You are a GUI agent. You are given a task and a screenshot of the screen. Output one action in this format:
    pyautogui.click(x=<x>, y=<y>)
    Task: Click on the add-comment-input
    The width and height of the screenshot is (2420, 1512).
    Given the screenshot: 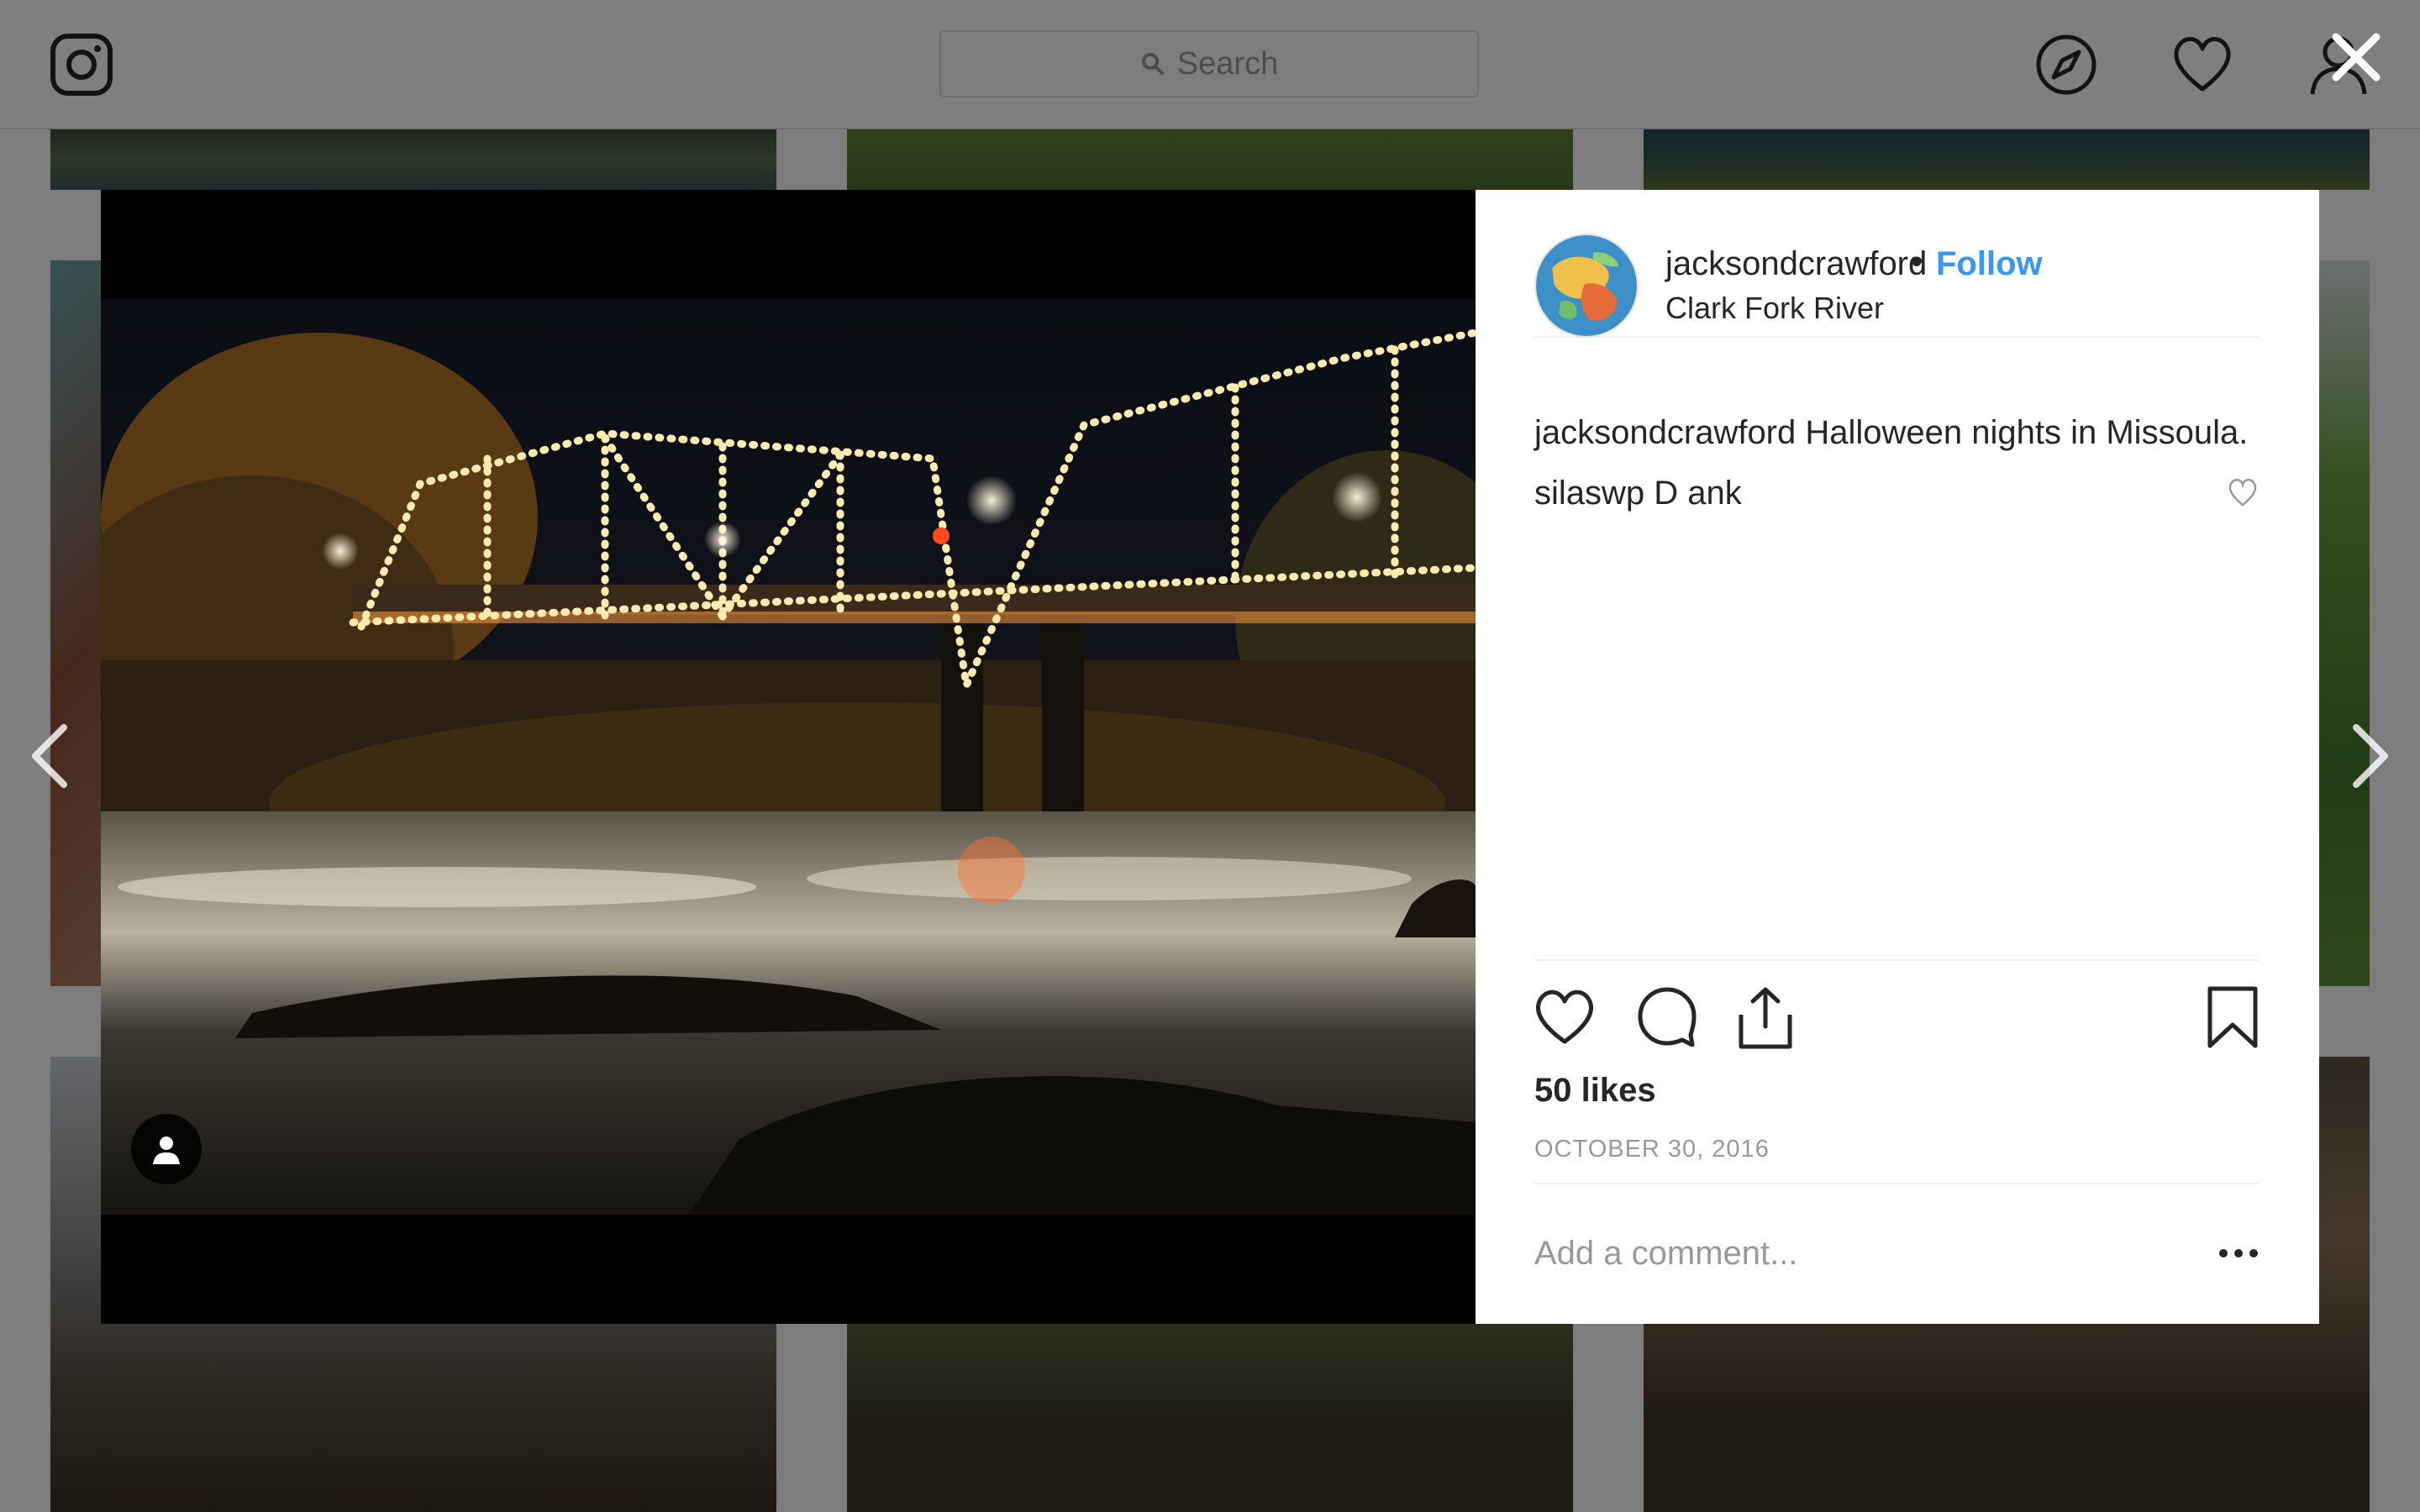 What is the action you would take?
    pyautogui.click(x=1854, y=1253)
    